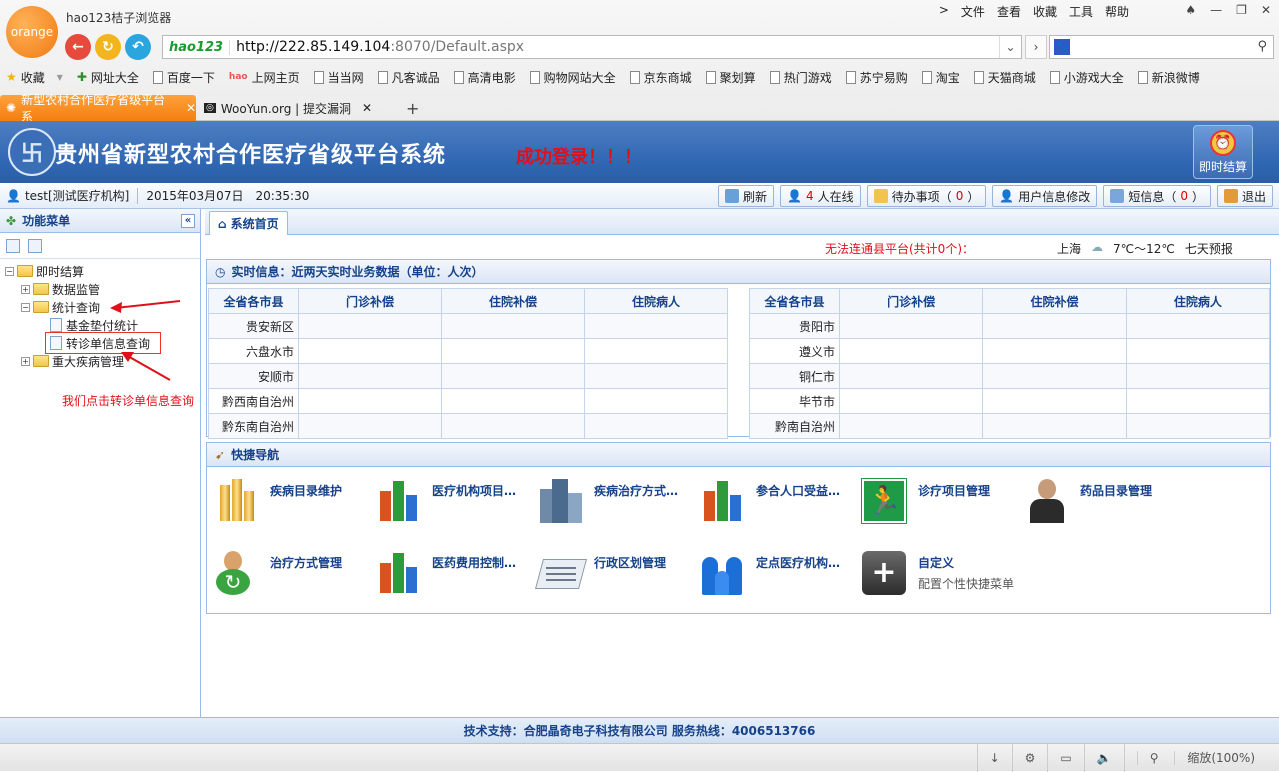 The height and width of the screenshot is (772, 1279). Describe the element at coordinates (1062, 47) in the screenshot. I see `baidu-paw-icon: 🐾` at that location.